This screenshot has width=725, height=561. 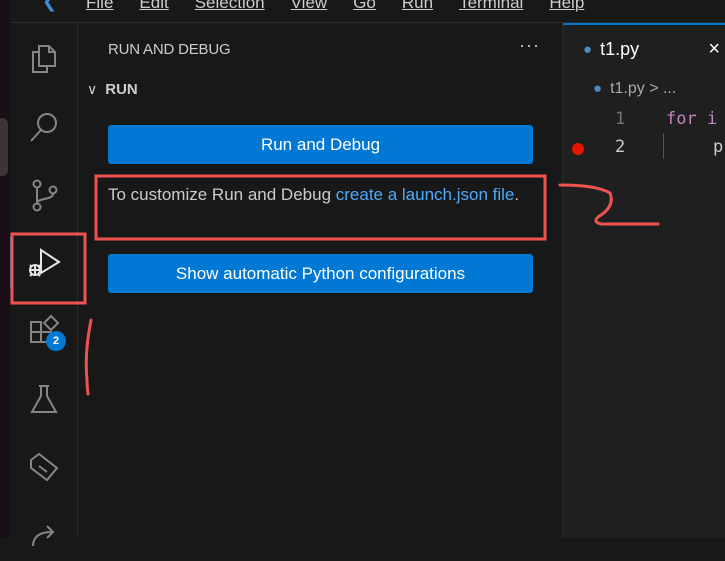 What do you see at coordinates (517, 194) in the screenshot?
I see `hint-suffix: .` at bounding box center [517, 194].